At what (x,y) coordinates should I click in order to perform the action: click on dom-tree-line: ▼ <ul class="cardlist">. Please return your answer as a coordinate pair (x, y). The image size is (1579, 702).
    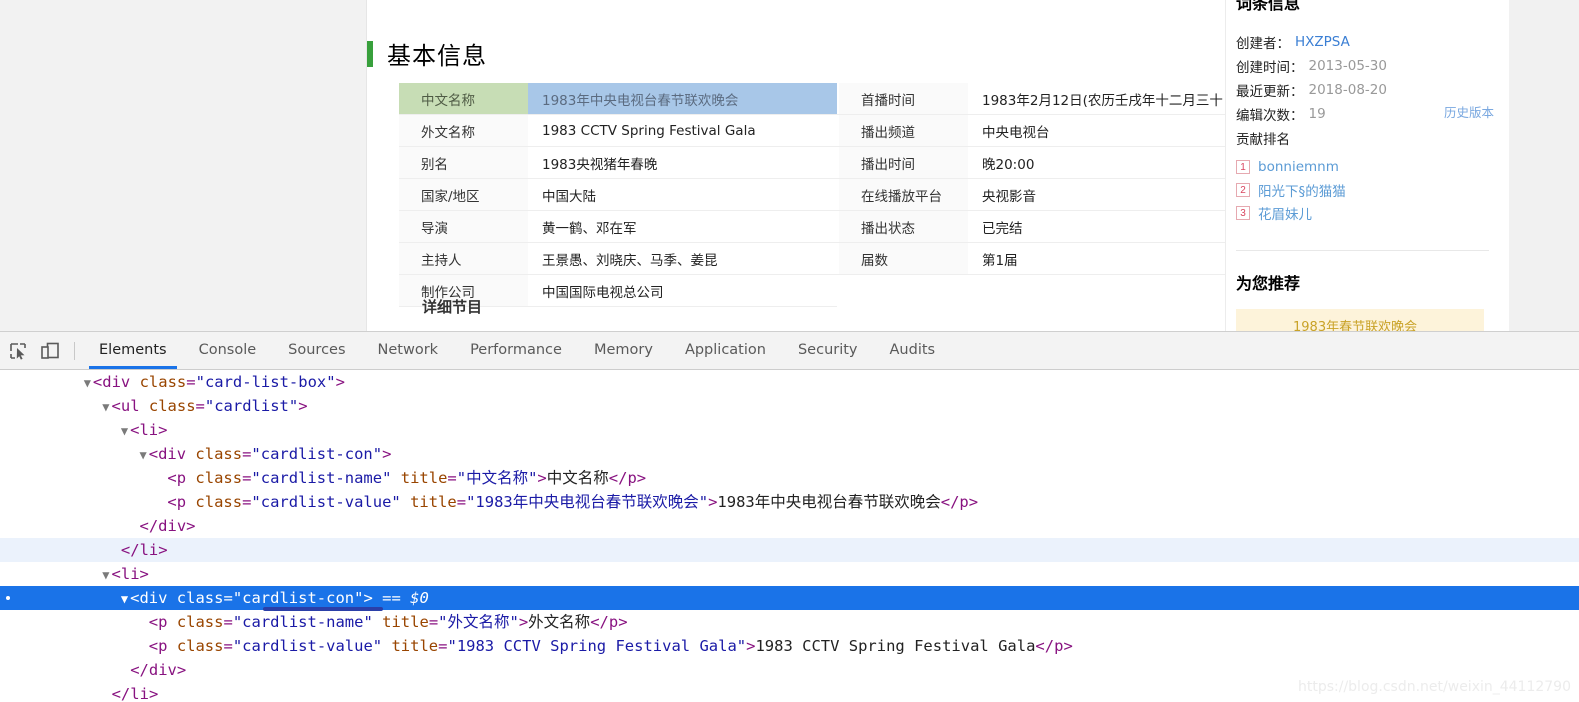
    Looking at the image, I should click on (789, 406).